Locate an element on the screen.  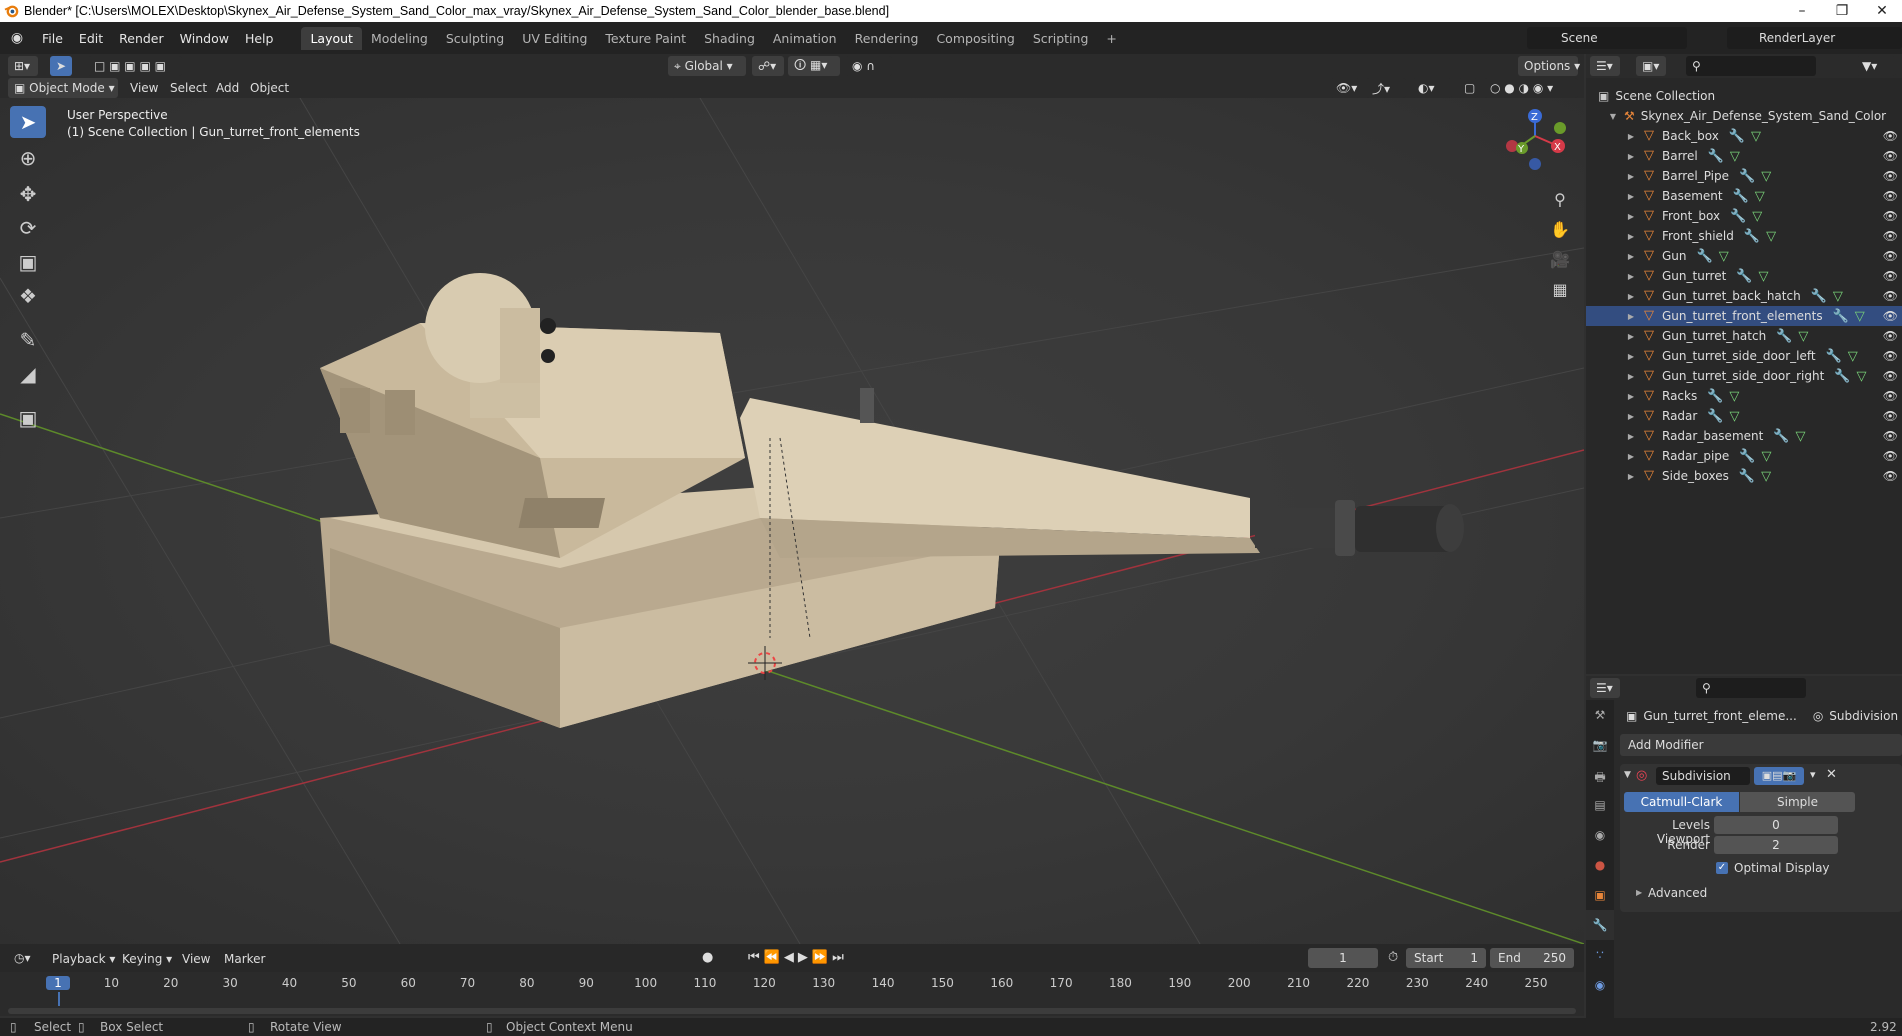
tab-animation: Animation is located at coordinates (805, 38).